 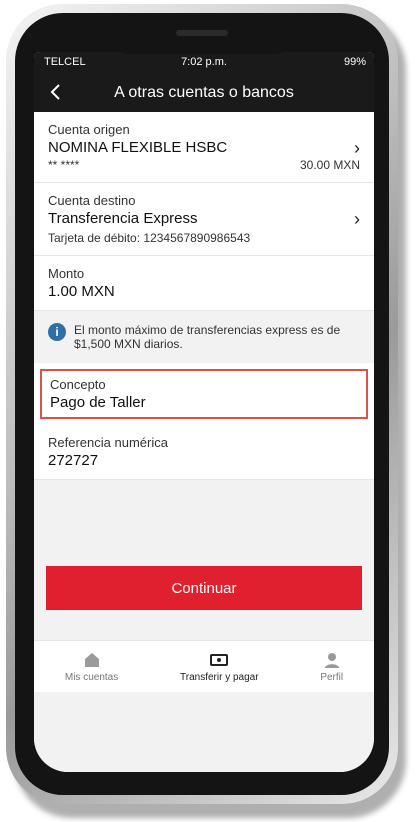 What do you see at coordinates (91, 659) in the screenshot?
I see `home-icon` at bounding box center [91, 659].